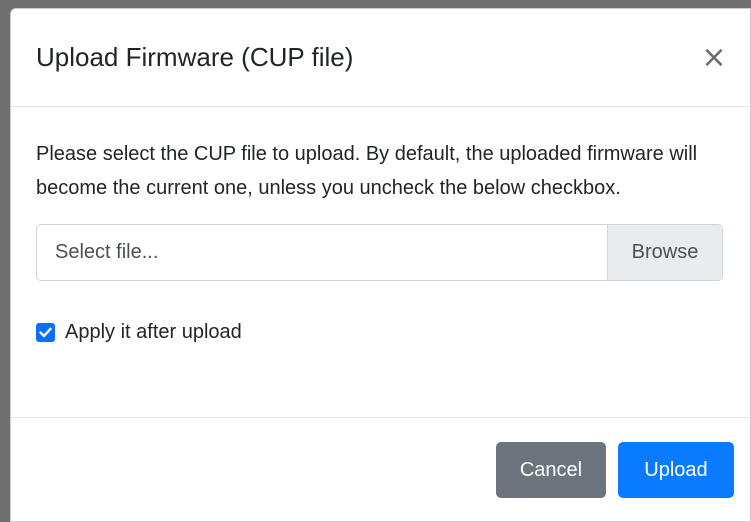 The image size is (751, 522). Describe the element at coordinates (551, 470) in the screenshot. I see `cancel-button: Cancel` at that location.